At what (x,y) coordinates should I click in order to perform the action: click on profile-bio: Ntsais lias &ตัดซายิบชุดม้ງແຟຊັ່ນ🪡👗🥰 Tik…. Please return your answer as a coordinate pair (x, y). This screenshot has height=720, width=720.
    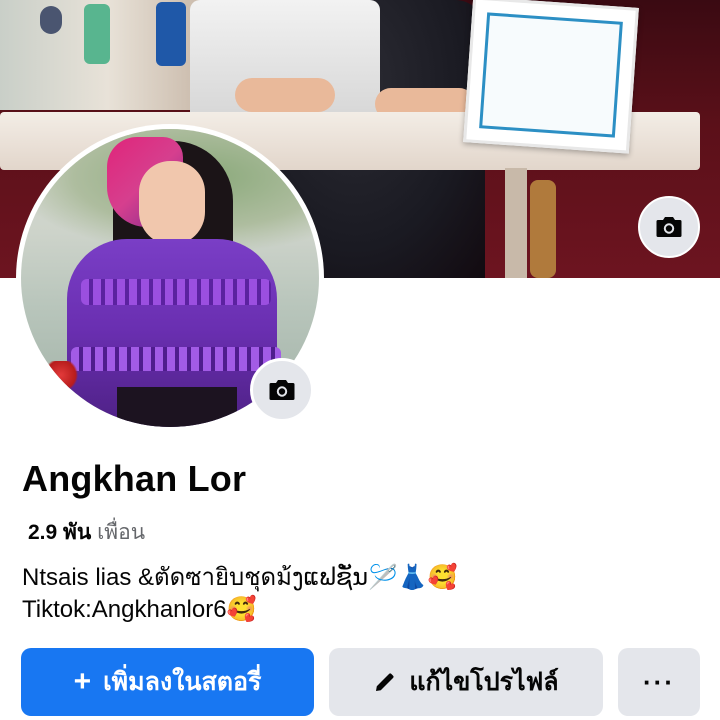
    Looking at the image, I should click on (240, 594).